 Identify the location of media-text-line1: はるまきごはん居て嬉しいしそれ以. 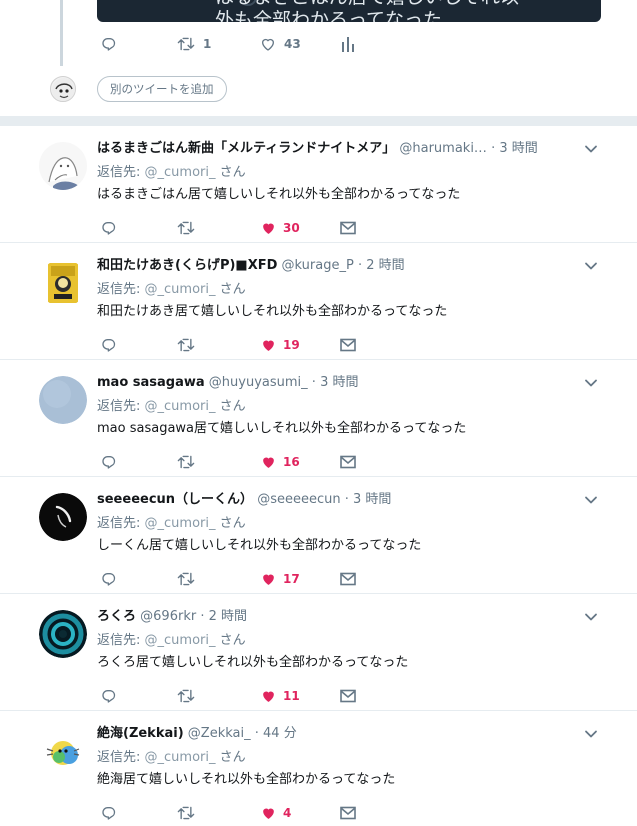
(367, 4).